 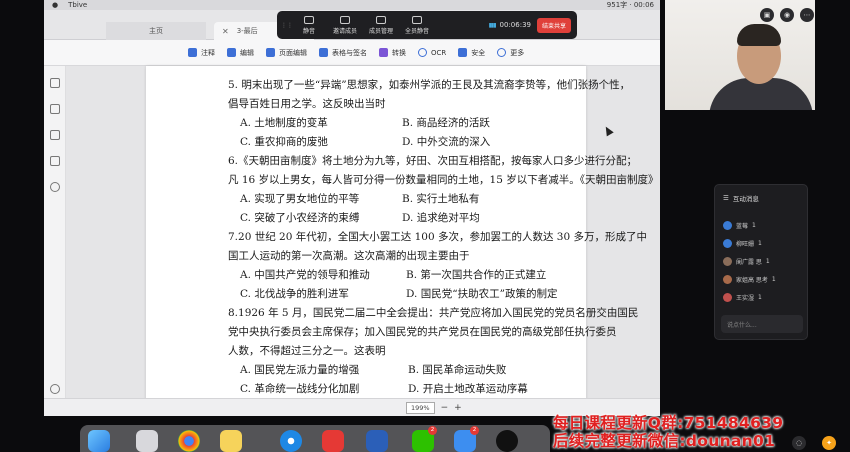 What do you see at coordinates (300, 218) in the screenshot?
I see `doc-option: C. 突破了小农经济的束缚` at bounding box center [300, 218].